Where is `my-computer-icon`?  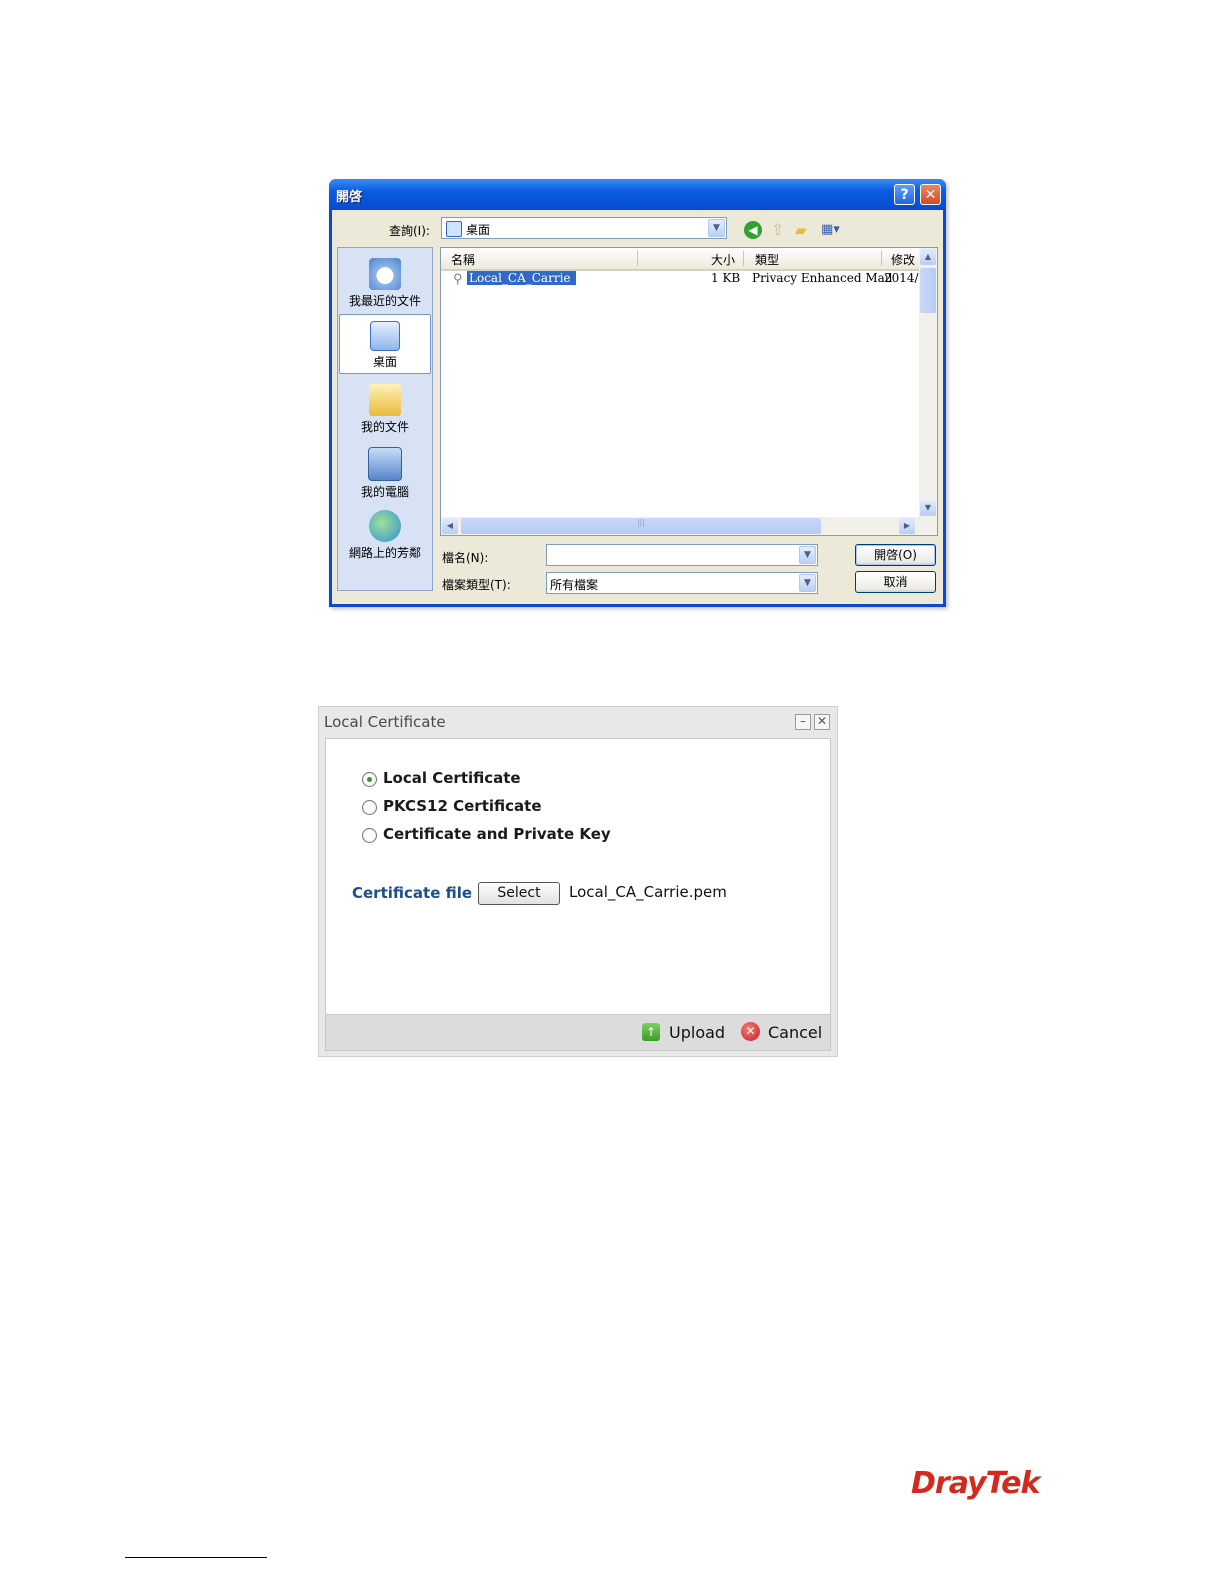
my-computer-icon is located at coordinates (385, 464).